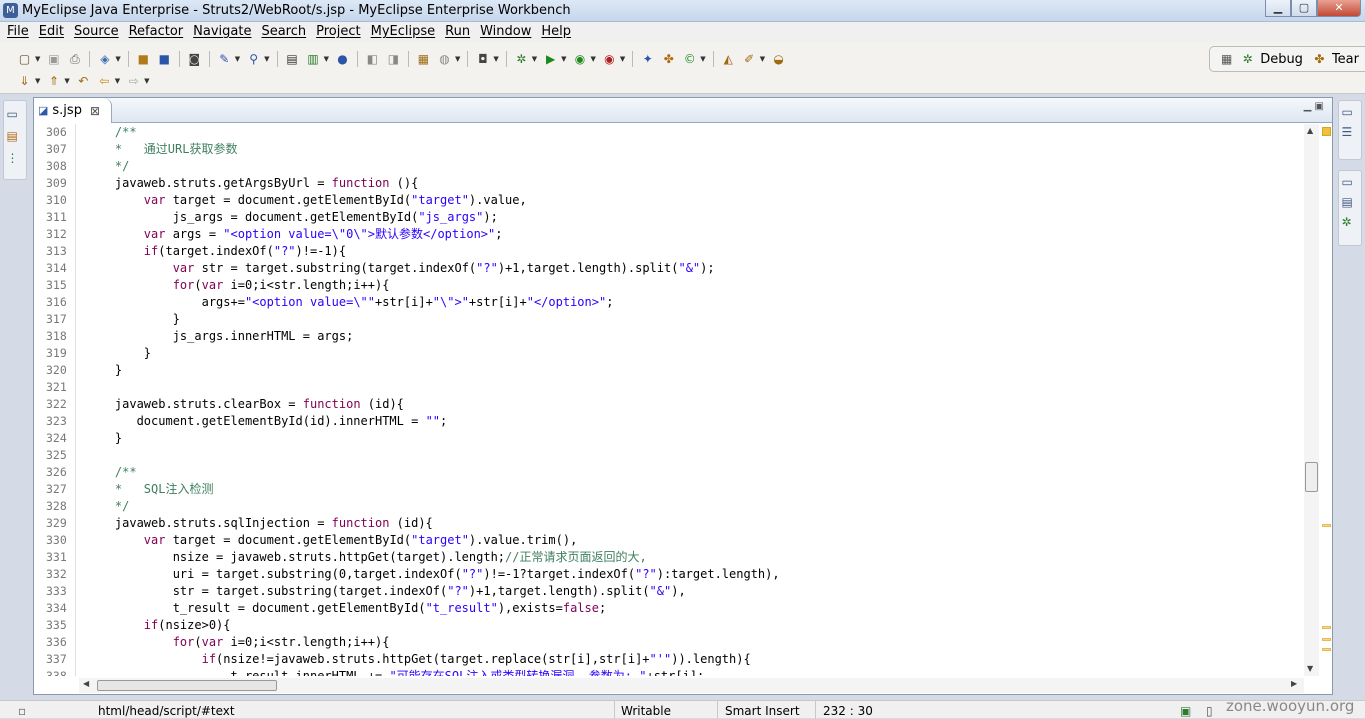 This screenshot has height=719, width=1365. I want to click on menu-refactor: Refactor, so click(156, 32).